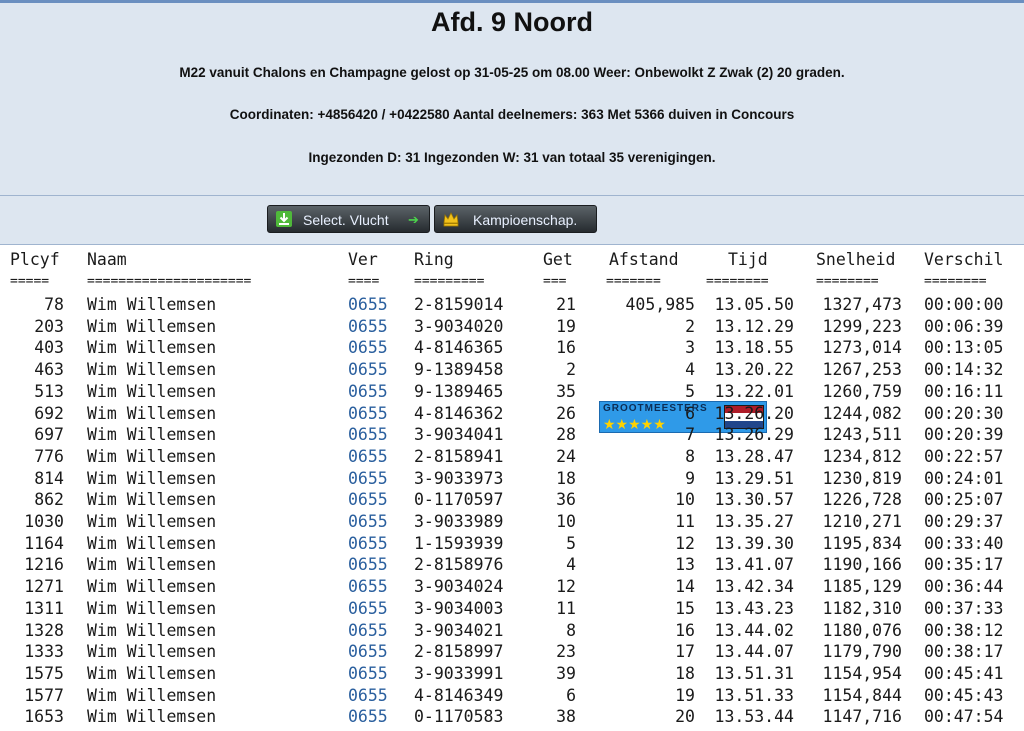 The width and height of the screenshot is (1024, 731). What do you see at coordinates (862, 370) in the screenshot?
I see `cell-snelheid: 1267,253` at bounding box center [862, 370].